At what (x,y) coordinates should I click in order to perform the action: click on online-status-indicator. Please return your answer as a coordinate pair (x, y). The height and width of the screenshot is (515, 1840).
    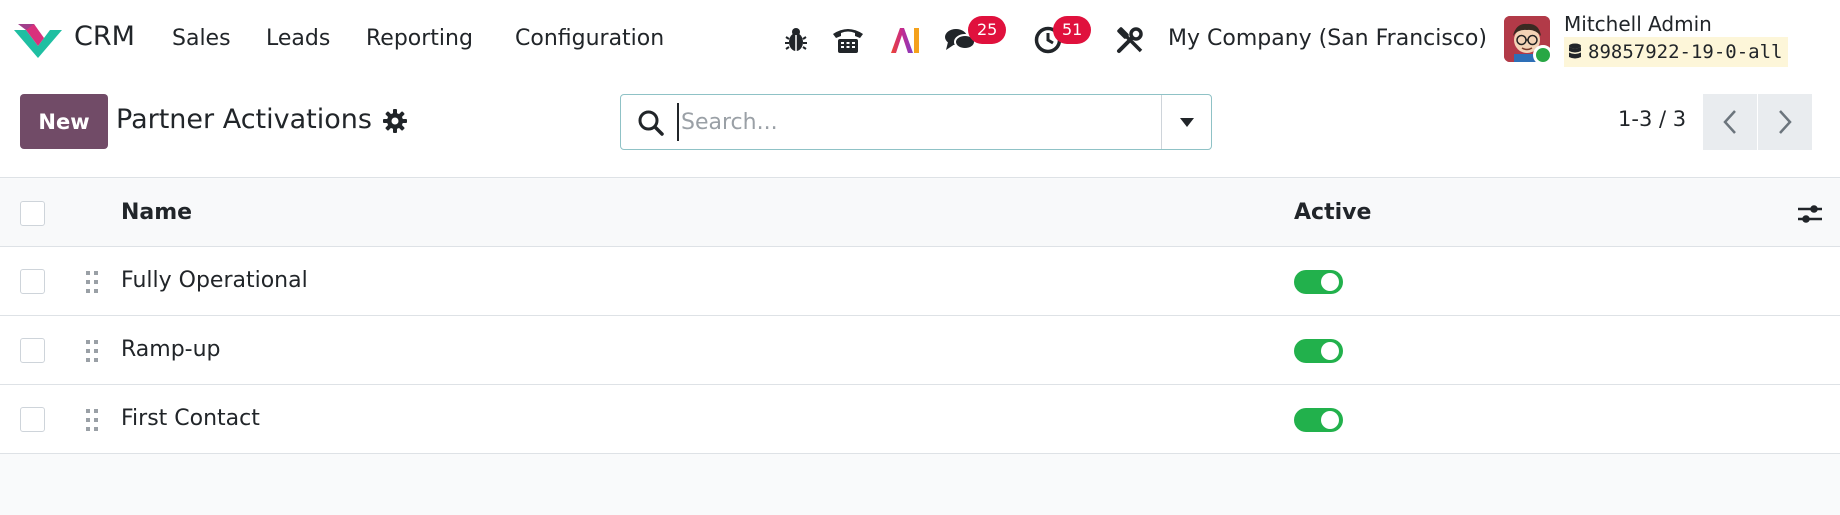
    Looking at the image, I should click on (1543, 55).